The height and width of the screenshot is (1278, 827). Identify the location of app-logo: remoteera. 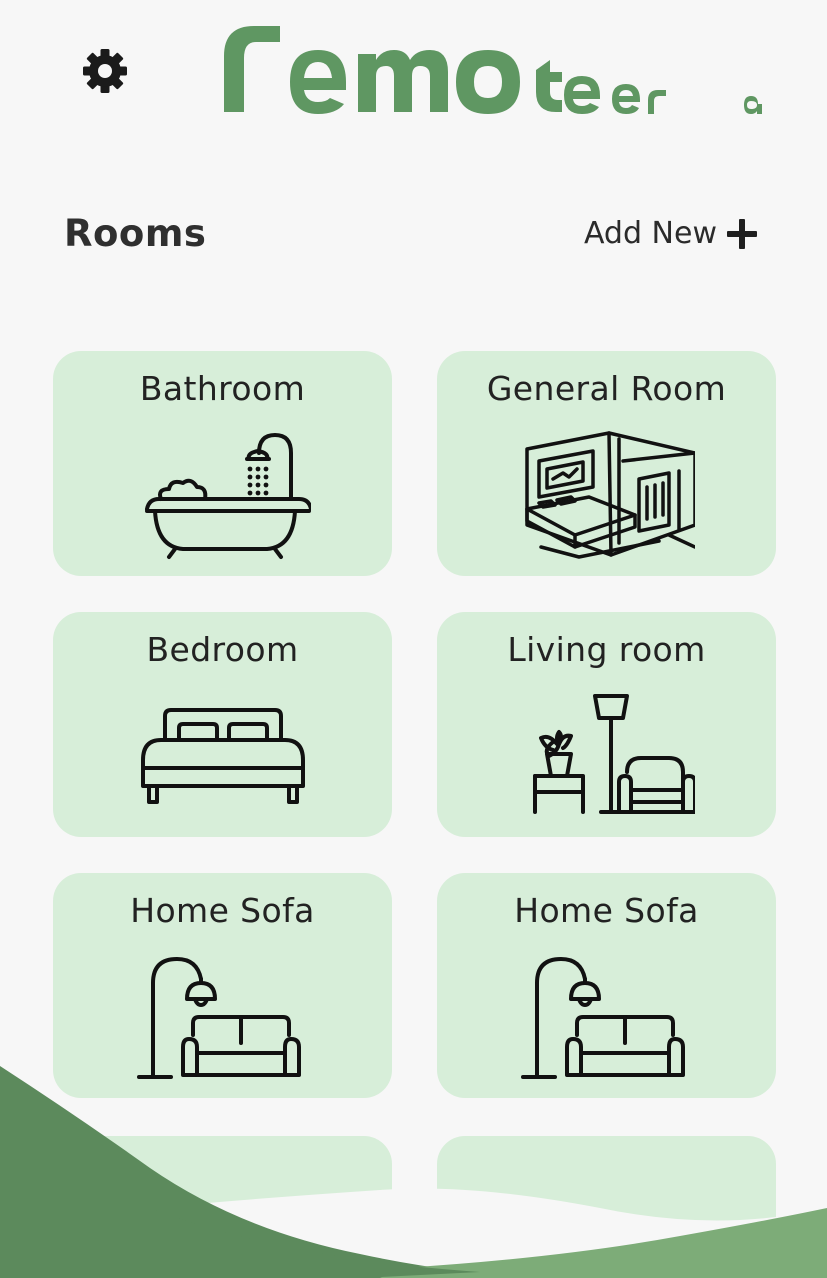
(494, 70).